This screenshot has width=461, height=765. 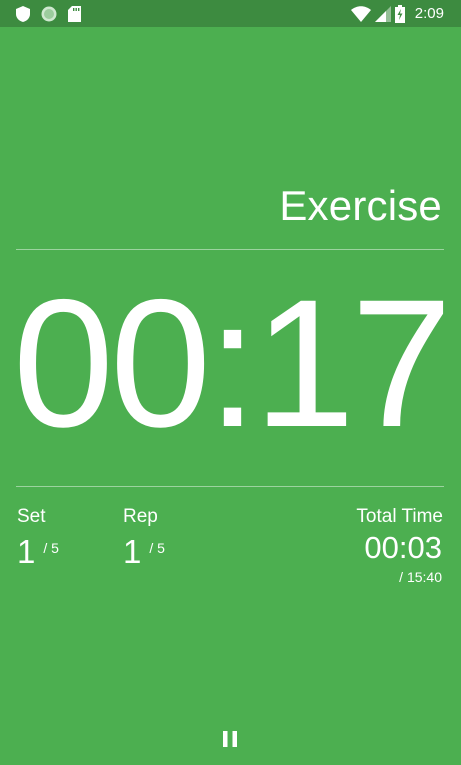 What do you see at coordinates (360, 205) in the screenshot?
I see `phase-title: Exercise` at bounding box center [360, 205].